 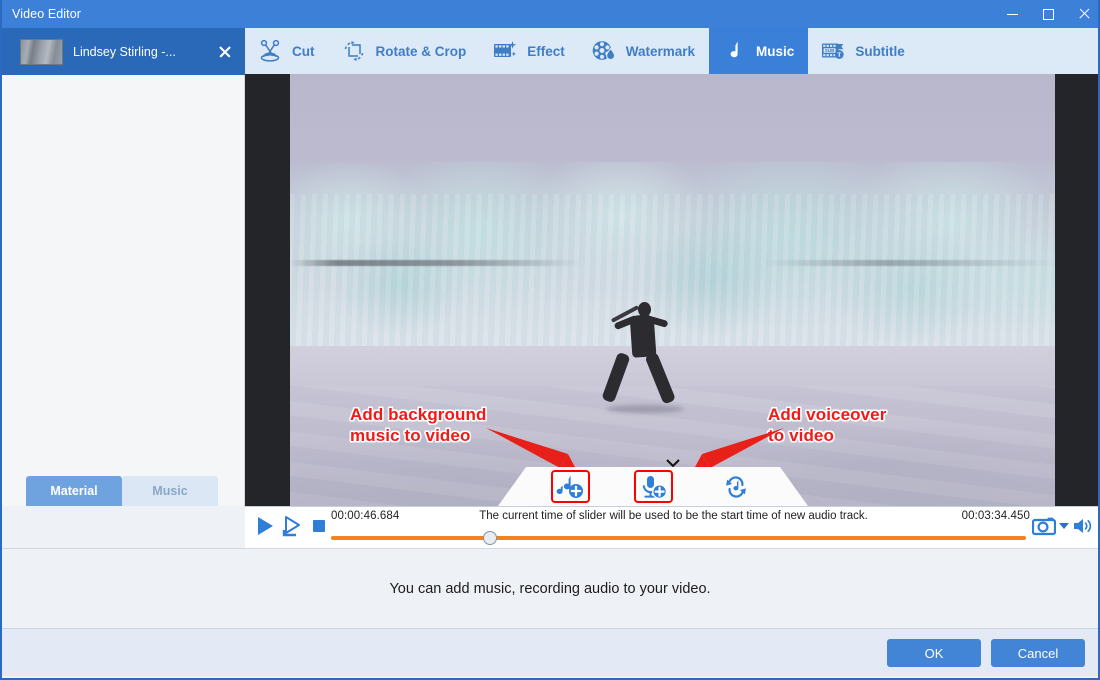 I want to click on transport-right-controls, so click(x=1063, y=526).